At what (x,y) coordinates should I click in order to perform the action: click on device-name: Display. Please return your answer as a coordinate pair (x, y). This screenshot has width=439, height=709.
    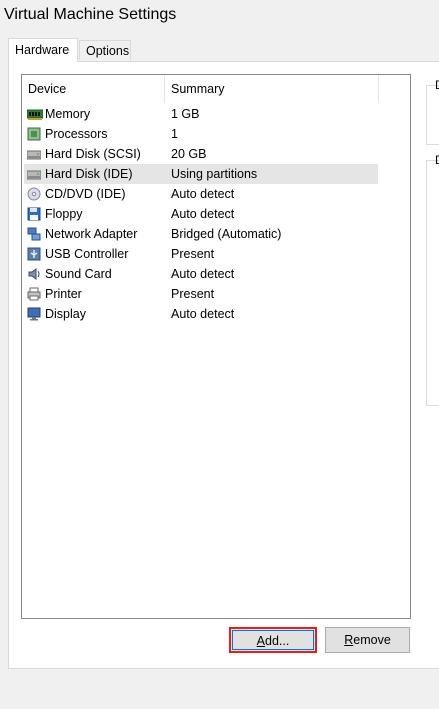
    Looking at the image, I should click on (65, 314).